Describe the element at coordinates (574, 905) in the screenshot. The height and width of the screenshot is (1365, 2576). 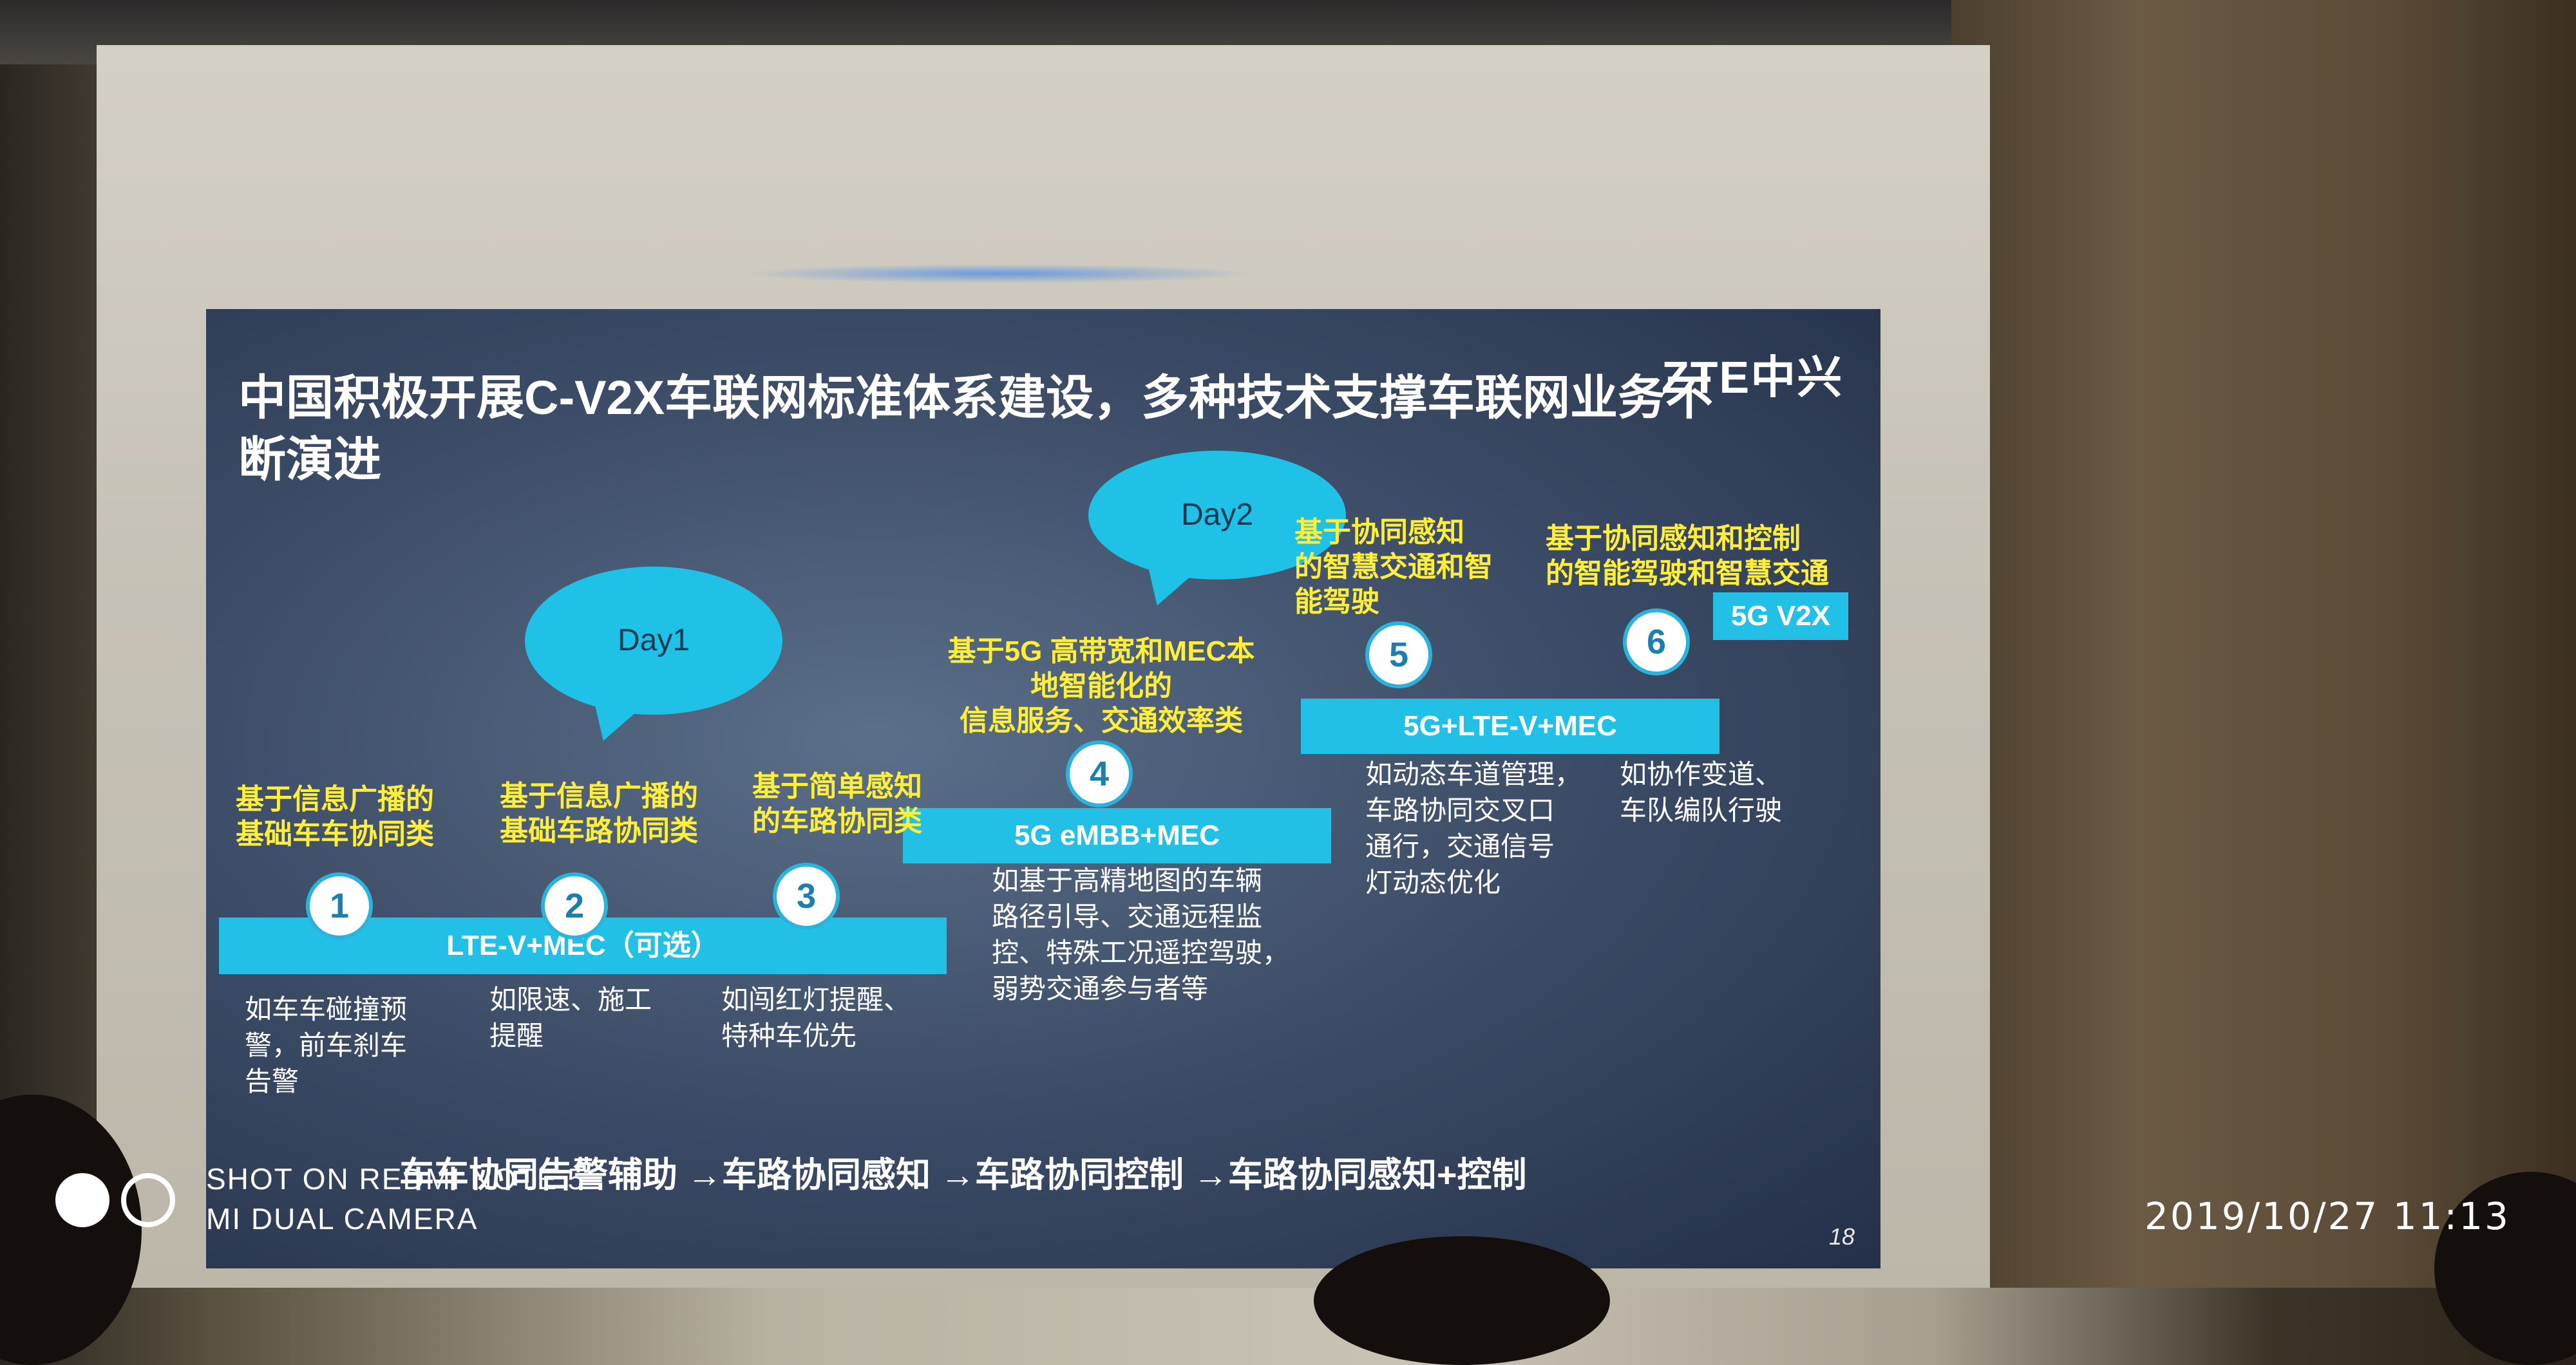
I see `stage-2-circle: 2` at that location.